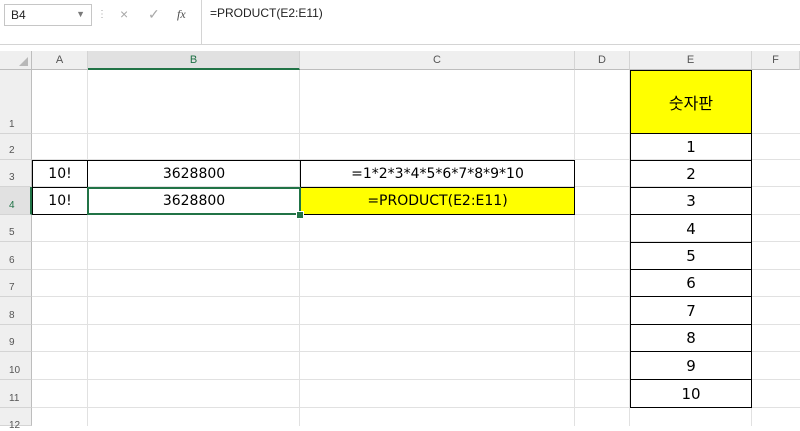  Describe the element at coordinates (691, 310) in the screenshot. I see `cell-e8: 7` at that location.